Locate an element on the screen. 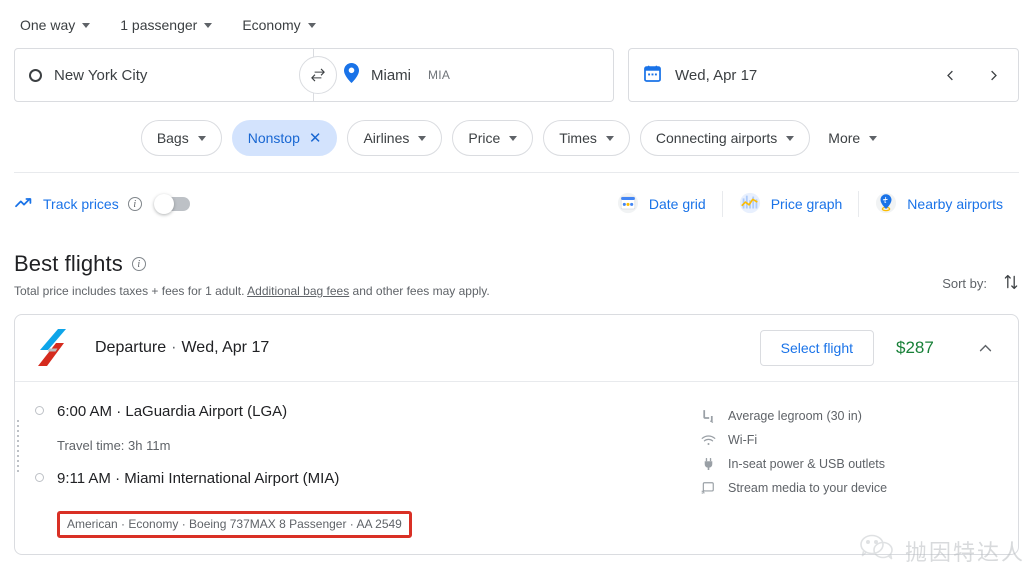 The image size is (1033, 577). swap-origin-destination-button is located at coordinates (318, 75).